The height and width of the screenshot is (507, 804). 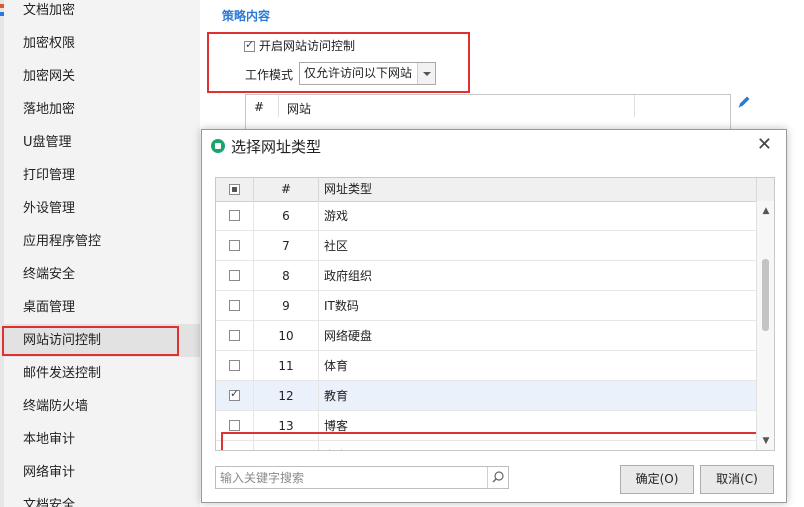 What do you see at coordinates (486, 216) in the screenshot?
I see `table-row: 6 游戏` at bounding box center [486, 216].